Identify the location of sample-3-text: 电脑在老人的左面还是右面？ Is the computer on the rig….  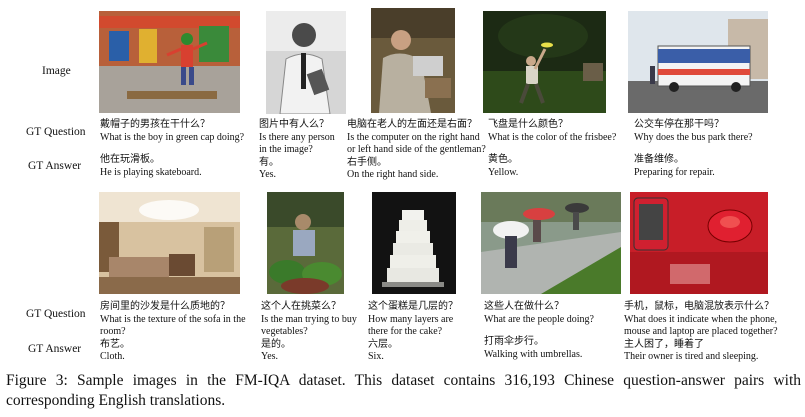
(418, 150).